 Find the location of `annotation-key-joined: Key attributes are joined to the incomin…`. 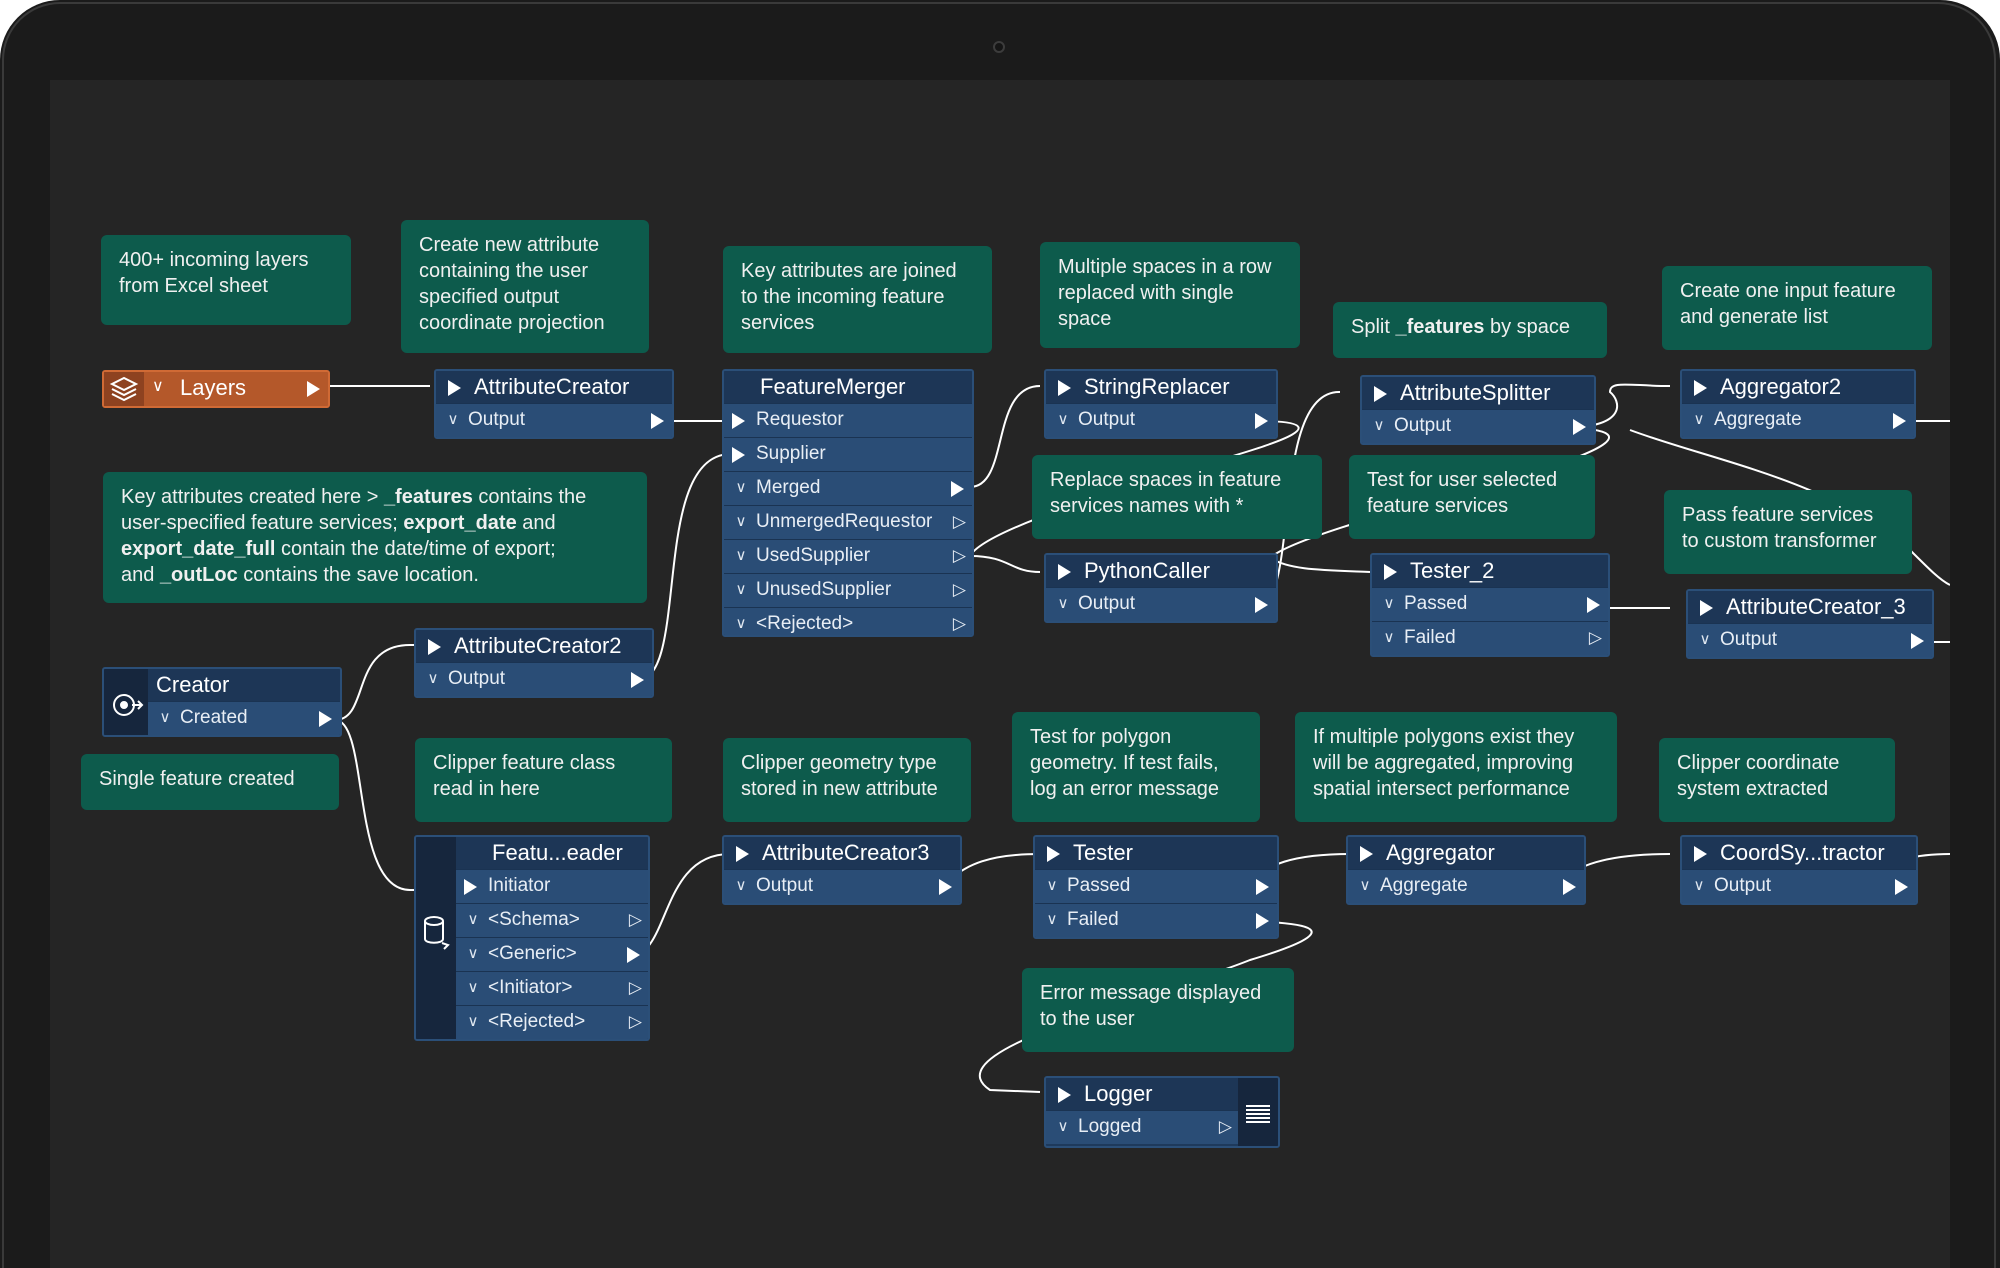

annotation-key-joined: Key attributes are joined to the incomin… is located at coordinates (857, 299).